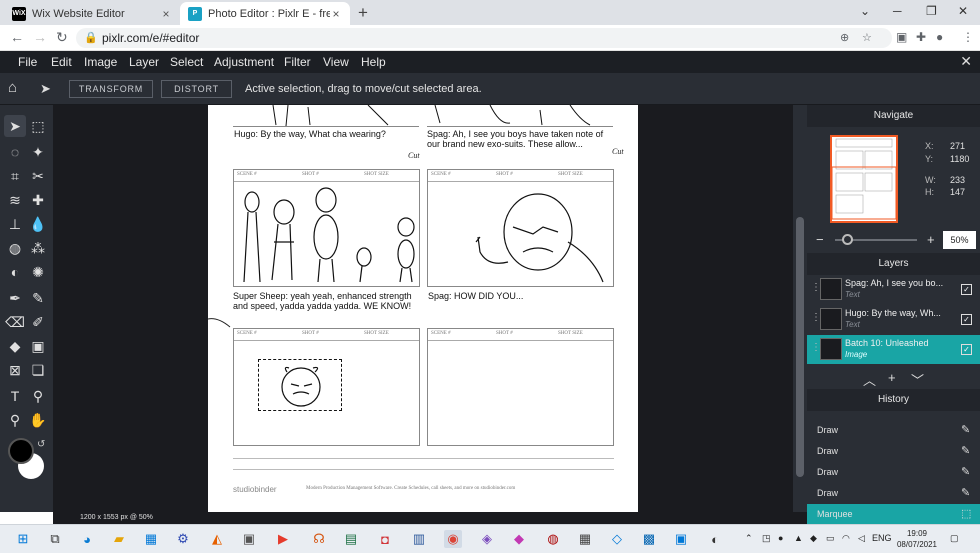 This screenshot has width=980, height=553. Describe the element at coordinates (217, 539) in the screenshot. I see `vlc-icon: ◭` at that location.